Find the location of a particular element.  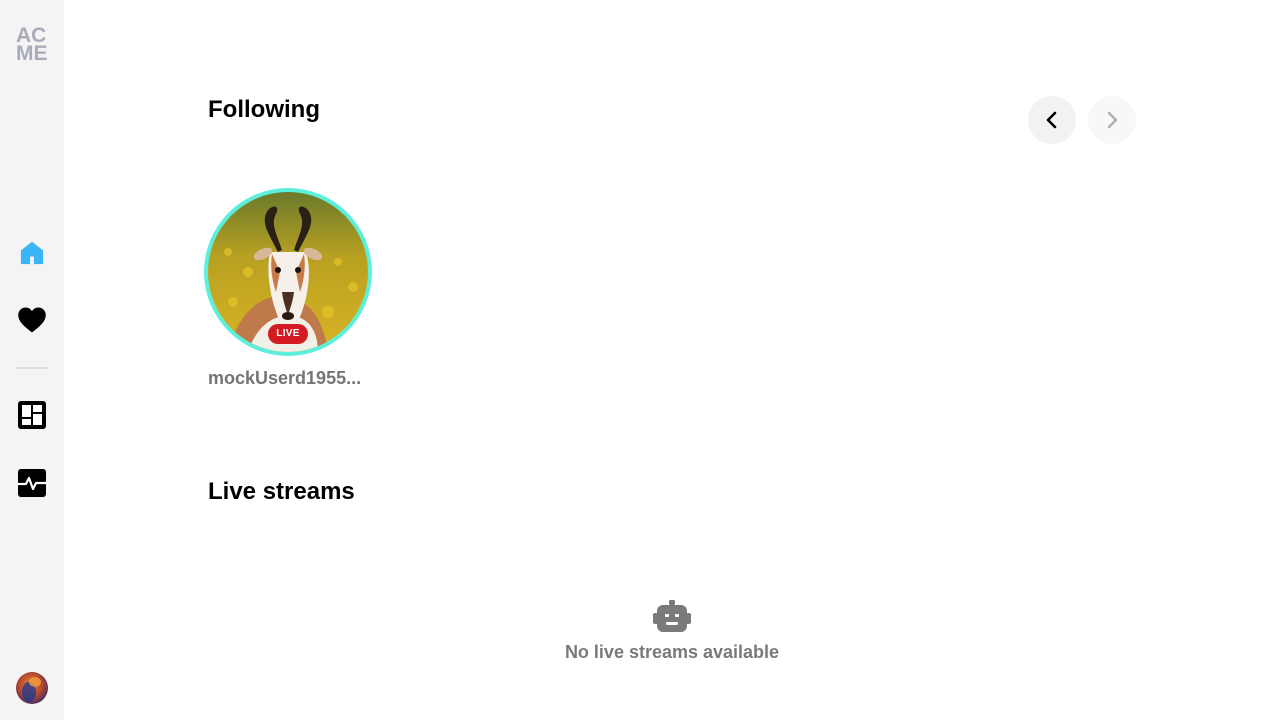

sidebar-item-home is located at coordinates (32, 253).